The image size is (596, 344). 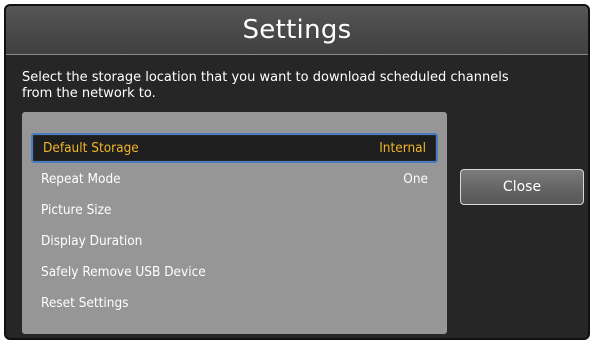 What do you see at coordinates (91, 148) in the screenshot?
I see `menu-item-label: Default Storage` at bounding box center [91, 148].